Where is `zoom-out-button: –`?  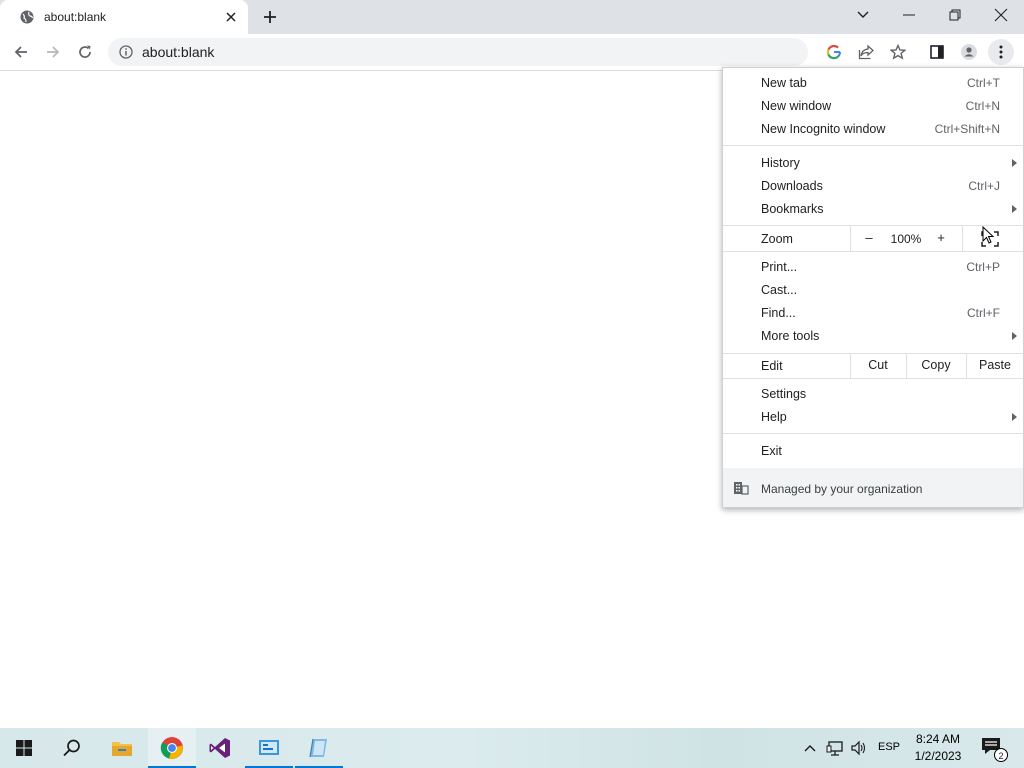 zoom-out-button: – is located at coordinates (869, 239).